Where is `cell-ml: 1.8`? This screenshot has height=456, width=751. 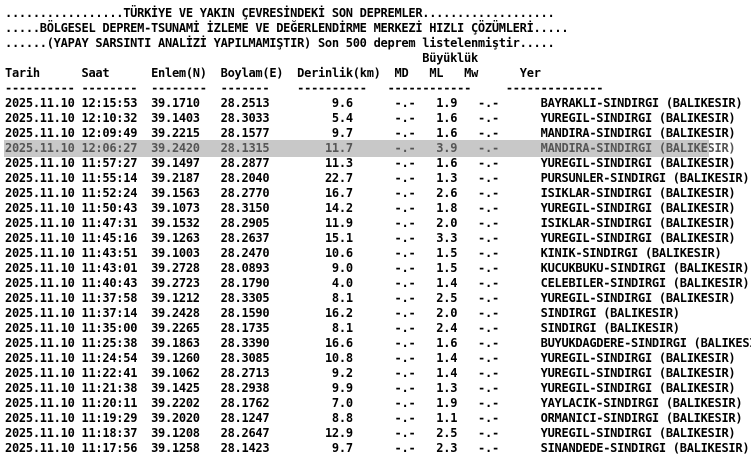
cell-ml: 1.8 is located at coordinates (447, 208).